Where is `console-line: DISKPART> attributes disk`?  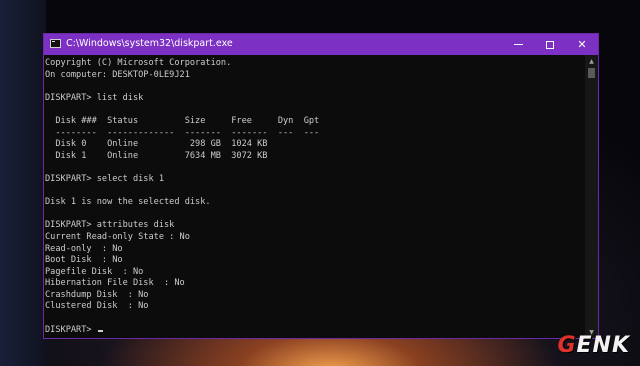
console-line: DISKPART> attributes disk is located at coordinates (110, 225).